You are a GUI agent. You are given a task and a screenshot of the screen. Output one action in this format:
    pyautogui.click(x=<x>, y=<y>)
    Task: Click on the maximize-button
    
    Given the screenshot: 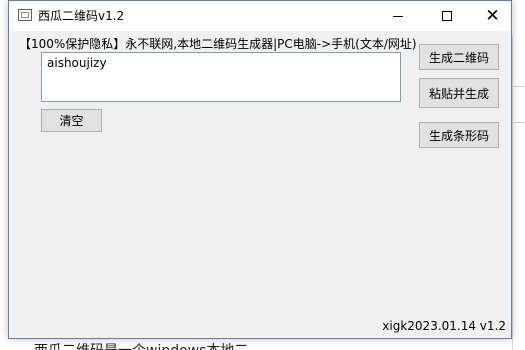 What is the action you would take?
    pyautogui.click(x=446, y=16)
    